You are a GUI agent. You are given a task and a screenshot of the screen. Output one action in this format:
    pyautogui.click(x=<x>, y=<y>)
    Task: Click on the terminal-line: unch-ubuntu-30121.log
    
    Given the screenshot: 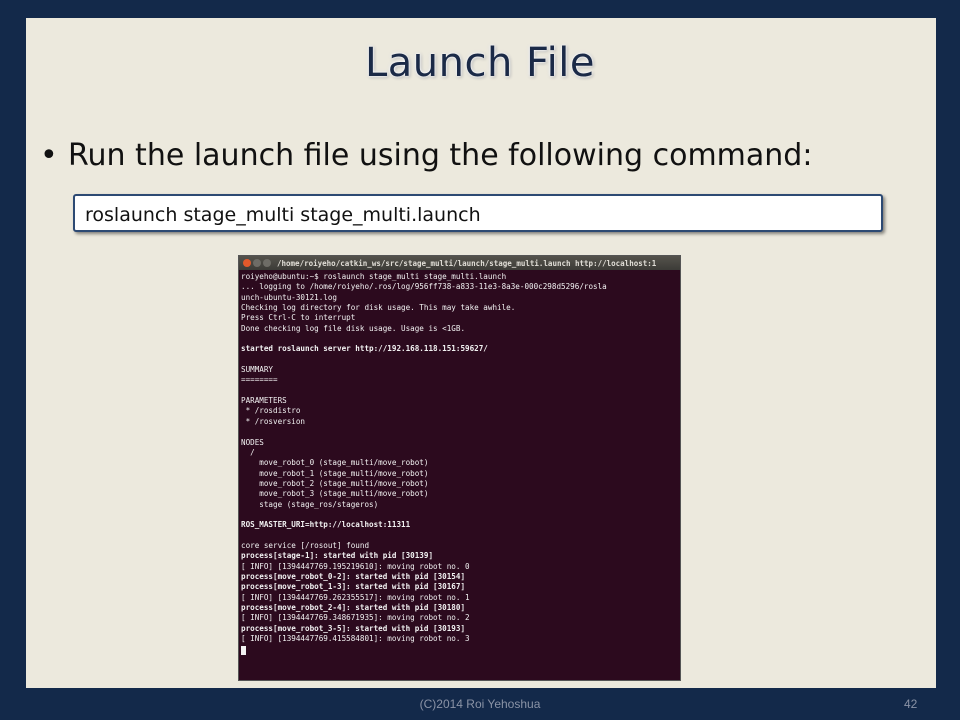 What is the action you would take?
    pyautogui.click(x=289, y=297)
    